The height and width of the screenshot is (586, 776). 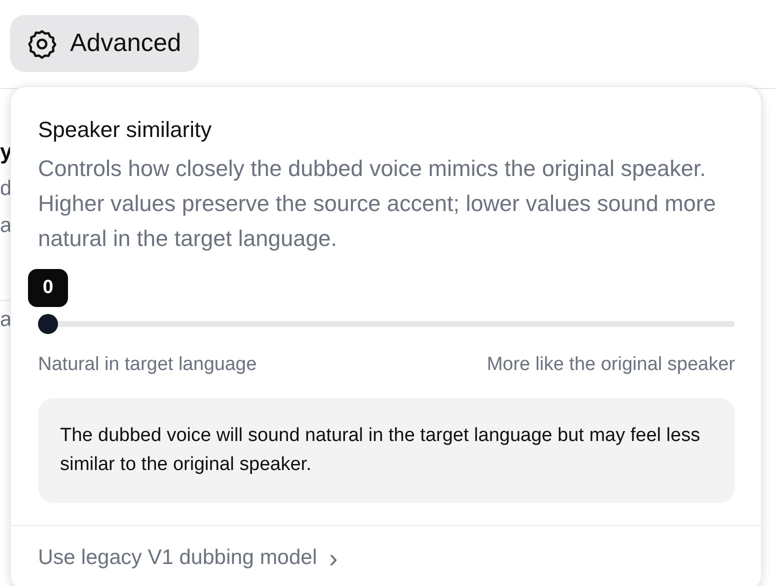 I want to click on advanced-button: Advanced, so click(x=105, y=43).